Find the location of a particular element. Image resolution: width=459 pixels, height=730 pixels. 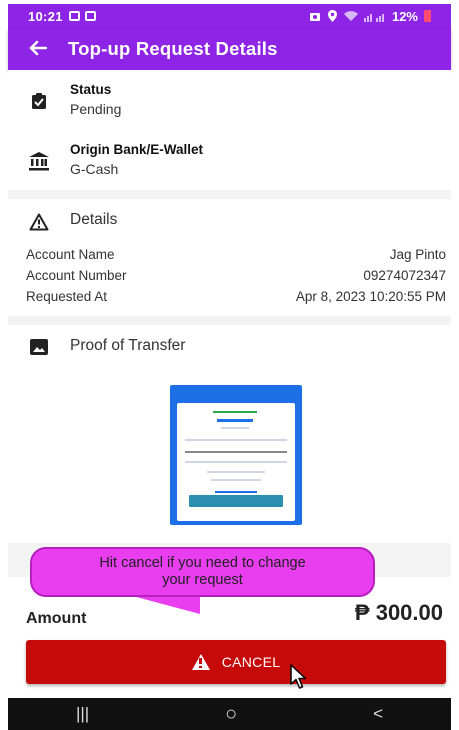

system-nav-bar: ||| ○ < is located at coordinates (229, 714).